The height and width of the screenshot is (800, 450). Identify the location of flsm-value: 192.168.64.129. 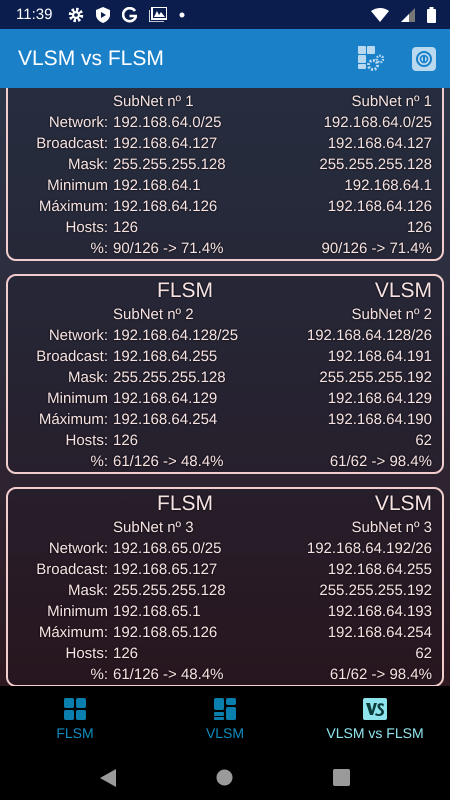
(165, 399).